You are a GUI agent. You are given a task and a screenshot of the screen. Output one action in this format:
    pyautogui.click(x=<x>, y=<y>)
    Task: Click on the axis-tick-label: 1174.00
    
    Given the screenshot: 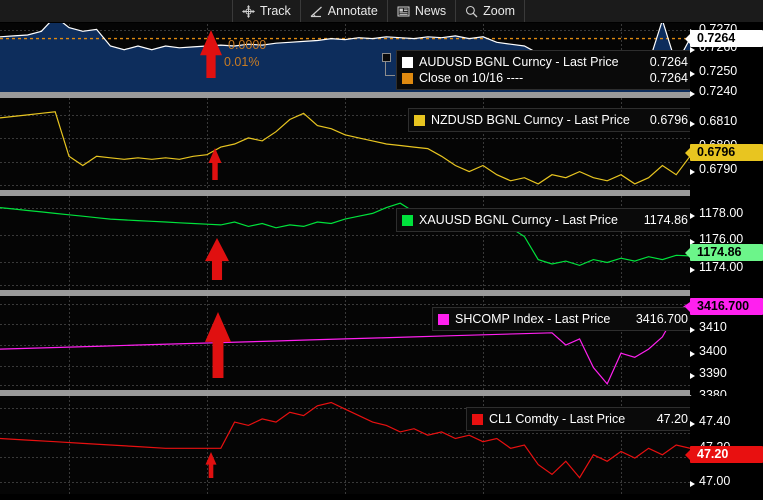 What is the action you would take?
    pyautogui.click(x=721, y=267)
    